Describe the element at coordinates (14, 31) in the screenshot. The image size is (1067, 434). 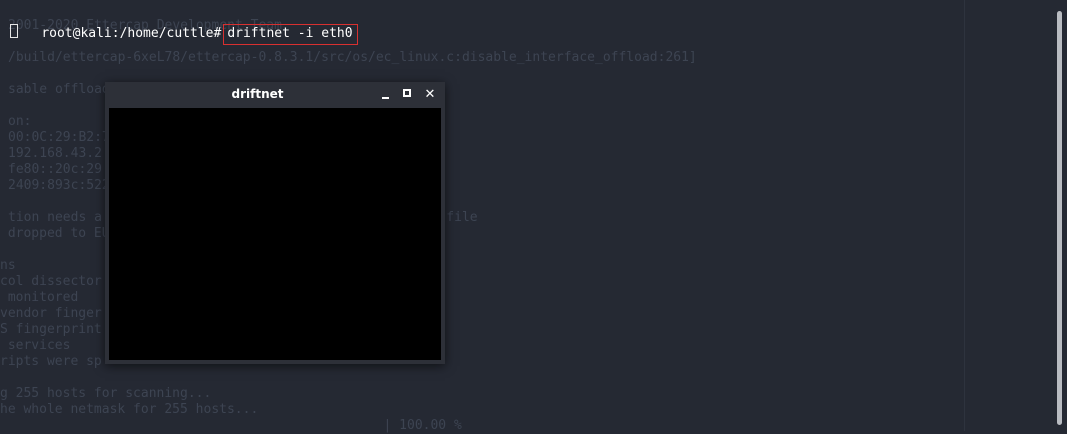
I see `terminal-cursor` at that location.